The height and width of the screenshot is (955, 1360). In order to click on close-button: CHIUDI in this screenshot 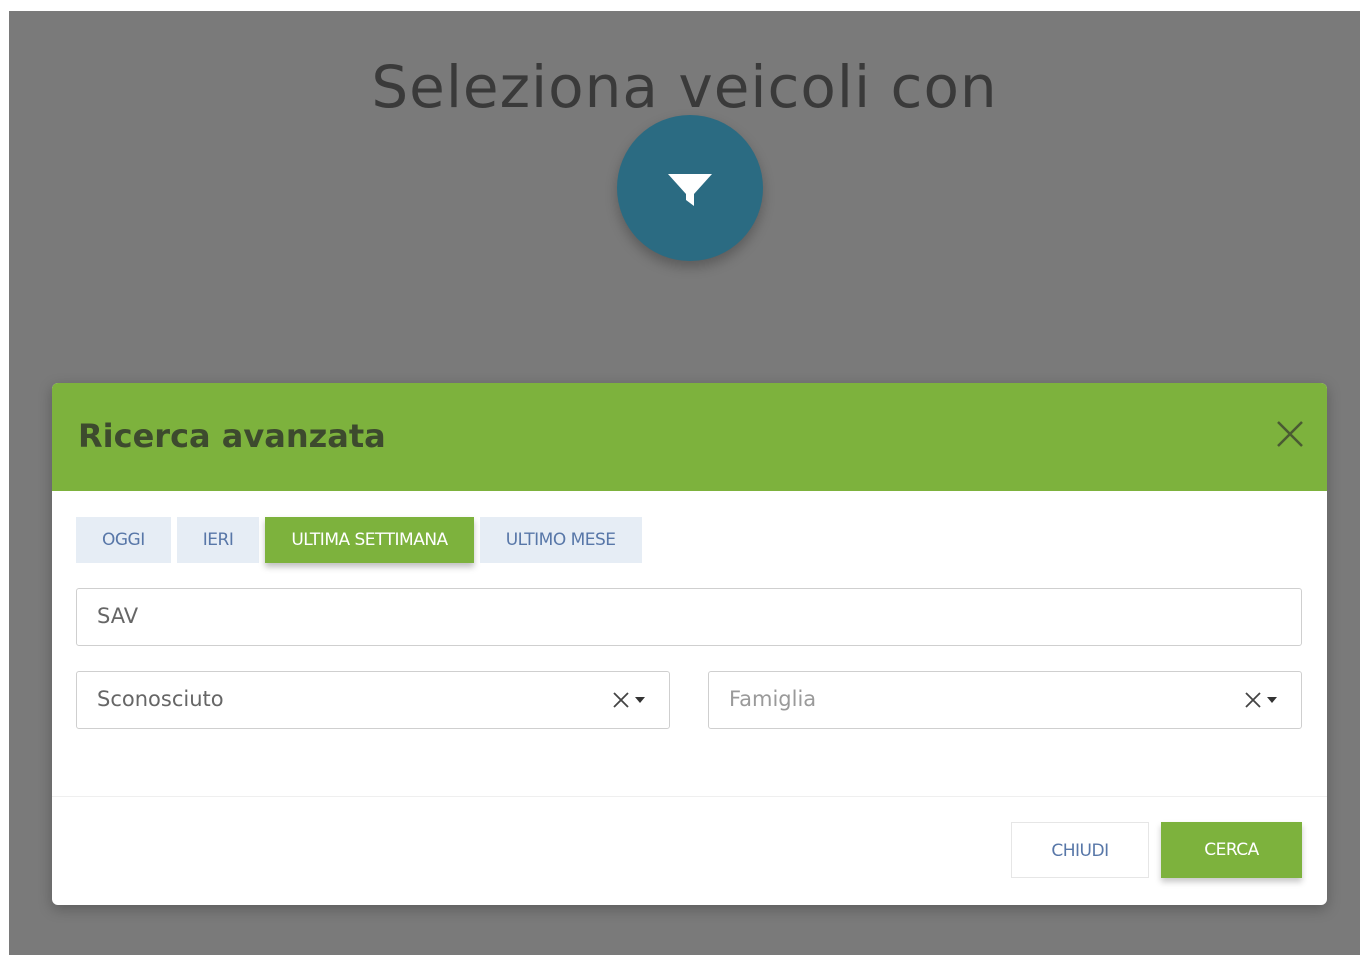, I will do `click(1080, 850)`.